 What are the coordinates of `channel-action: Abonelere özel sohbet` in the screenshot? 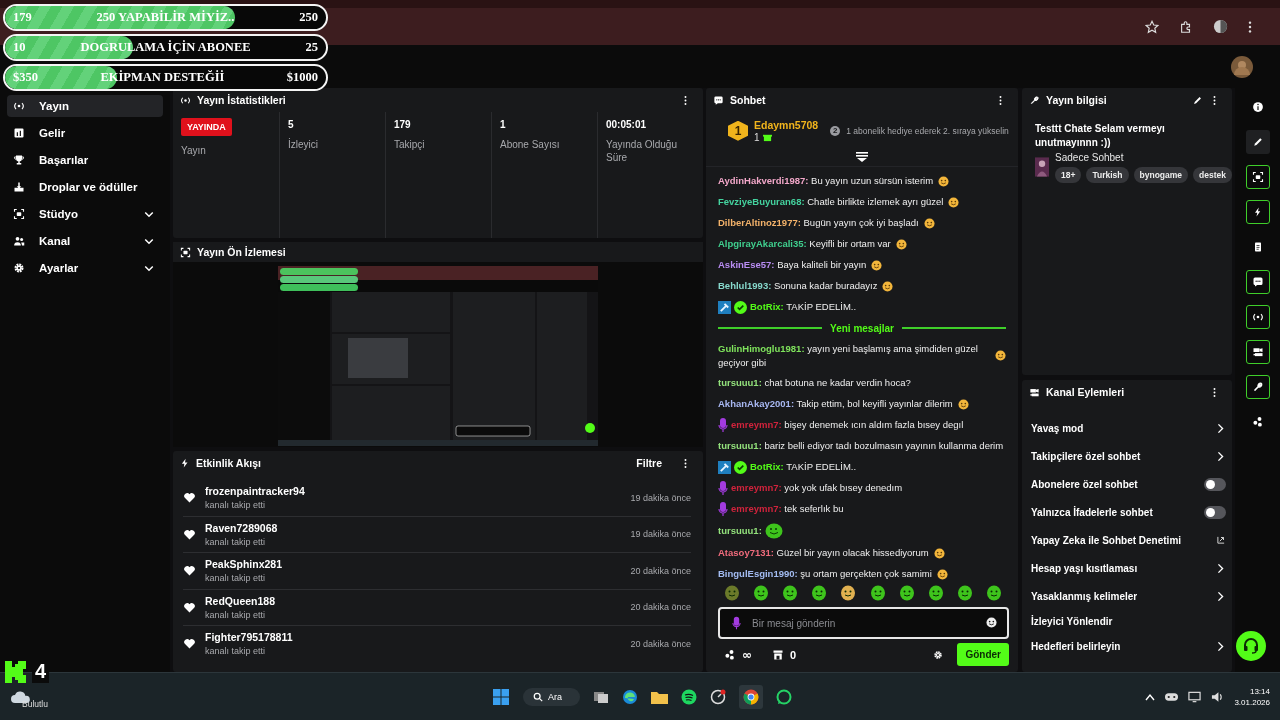 It's located at (1128, 484).